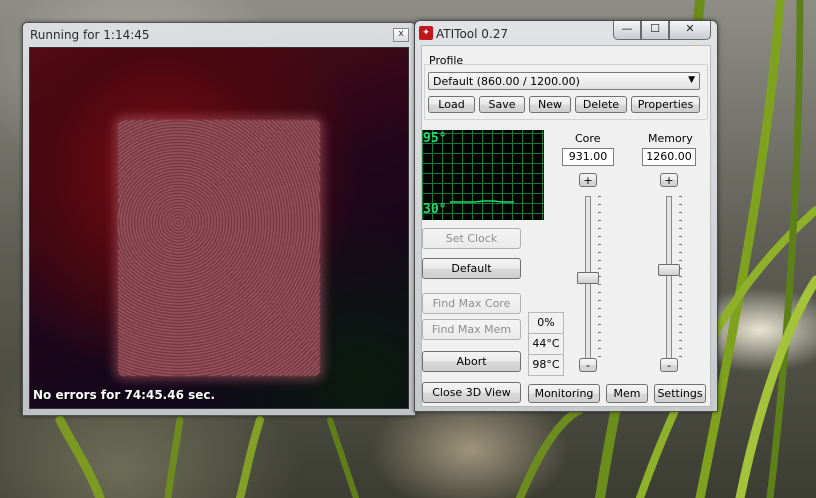 The image size is (816, 498). Describe the element at coordinates (670, 138) in the screenshot. I see `memory-label: Memory` at that location.